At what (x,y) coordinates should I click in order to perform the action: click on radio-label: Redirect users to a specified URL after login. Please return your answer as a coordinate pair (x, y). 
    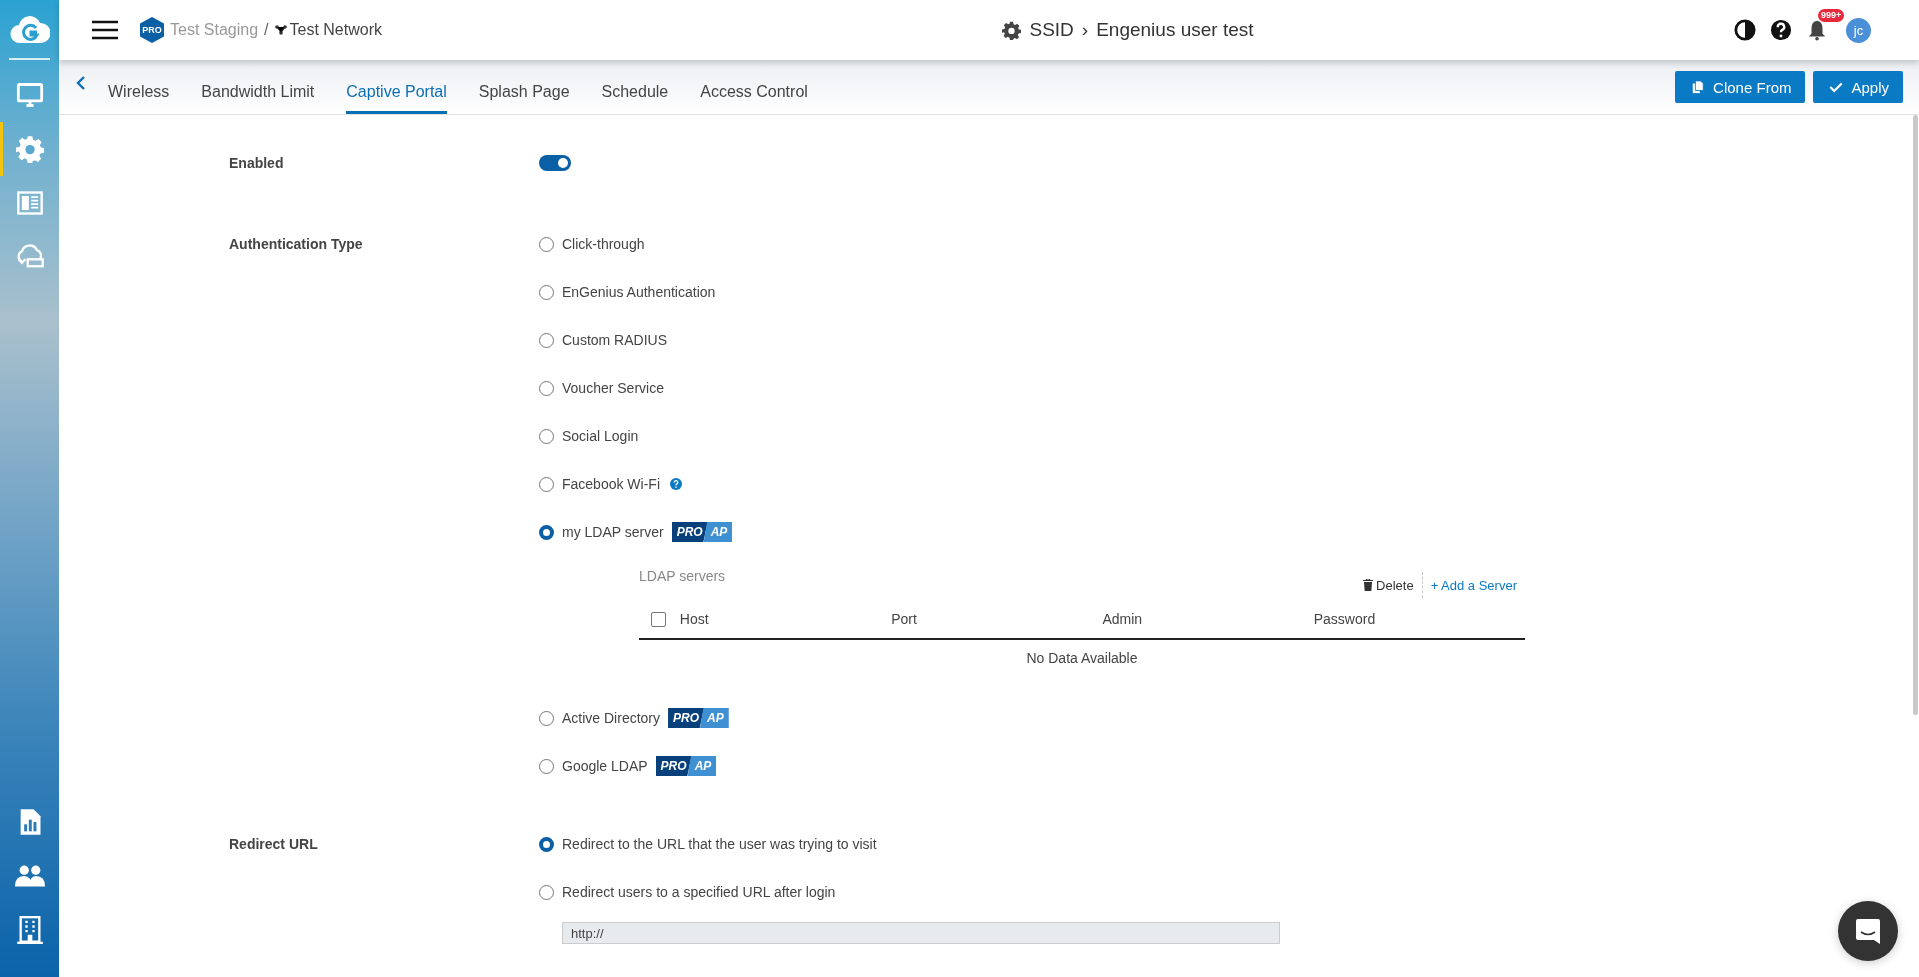
    Looking at the image, I should click on (699, 892).